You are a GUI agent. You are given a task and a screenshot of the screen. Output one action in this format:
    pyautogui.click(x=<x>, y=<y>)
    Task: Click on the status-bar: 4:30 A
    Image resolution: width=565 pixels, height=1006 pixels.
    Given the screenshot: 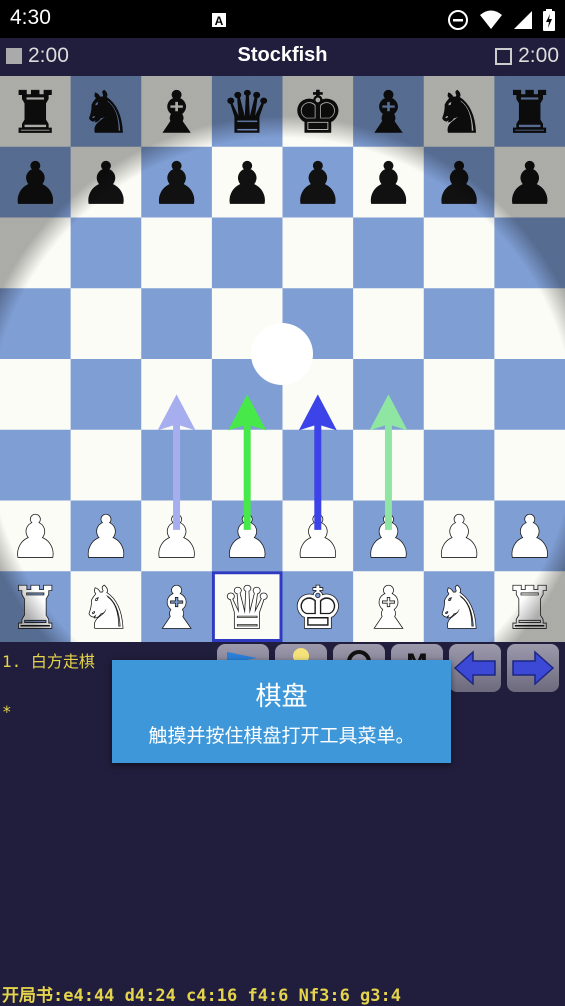 What is the action you would take?
    pyautogui.click(x=282, y=19)
    